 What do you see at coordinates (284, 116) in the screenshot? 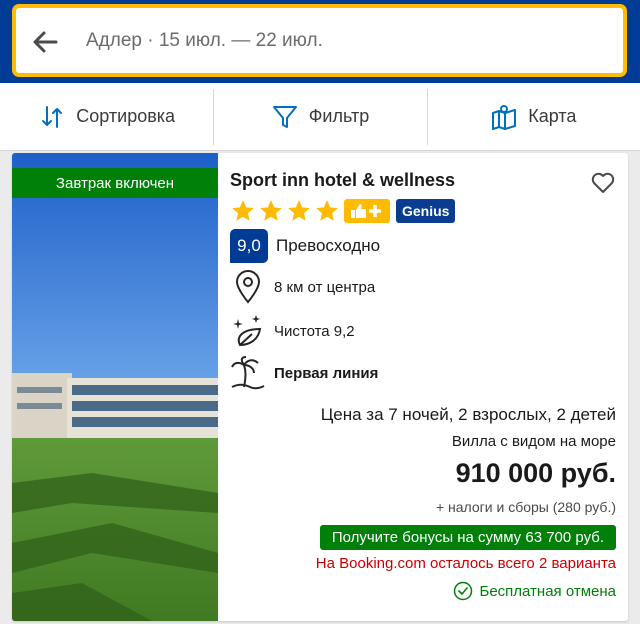
I see `filter-funnel-icon` at bounding box center [284, 116].